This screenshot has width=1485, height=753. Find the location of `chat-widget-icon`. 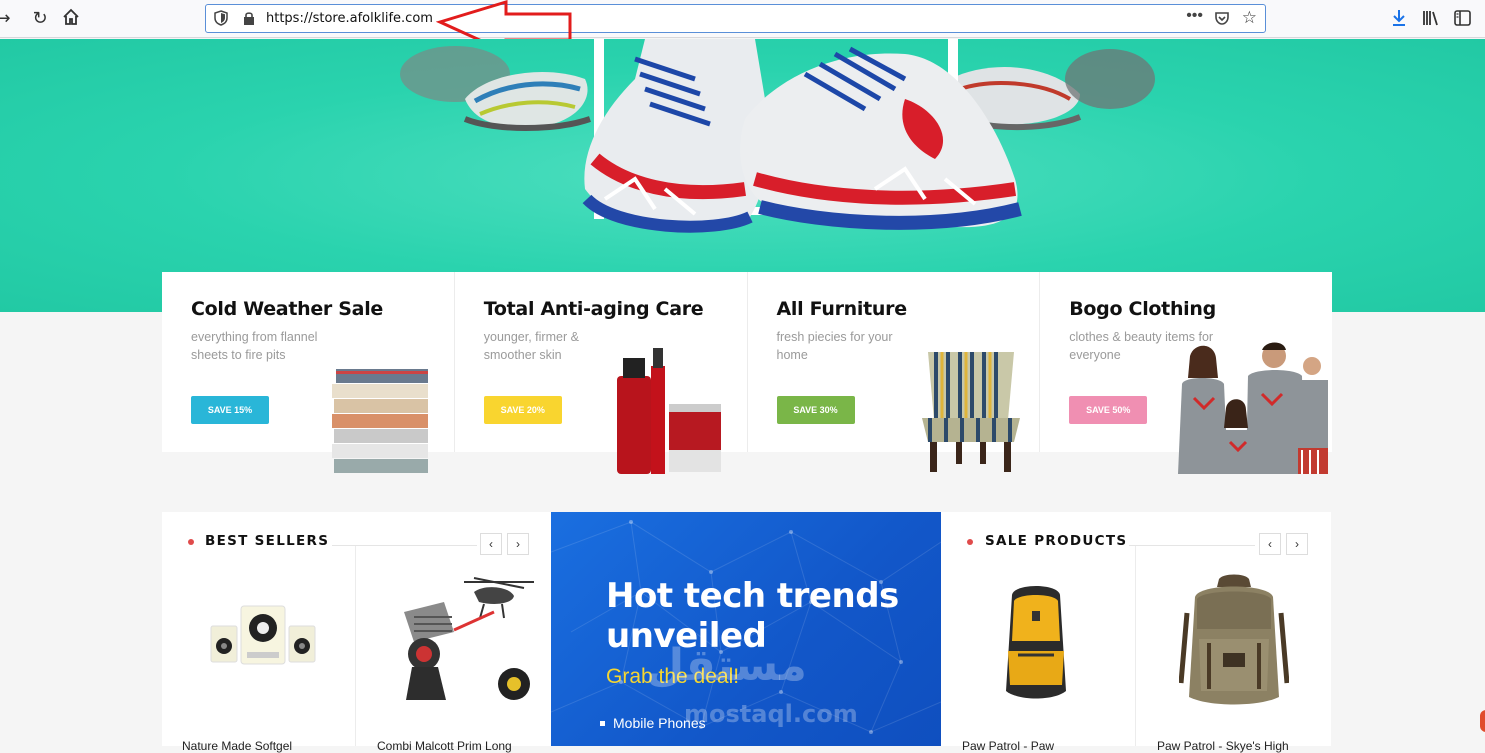

chat-widget-icon is located at coordinates (1482, 721).